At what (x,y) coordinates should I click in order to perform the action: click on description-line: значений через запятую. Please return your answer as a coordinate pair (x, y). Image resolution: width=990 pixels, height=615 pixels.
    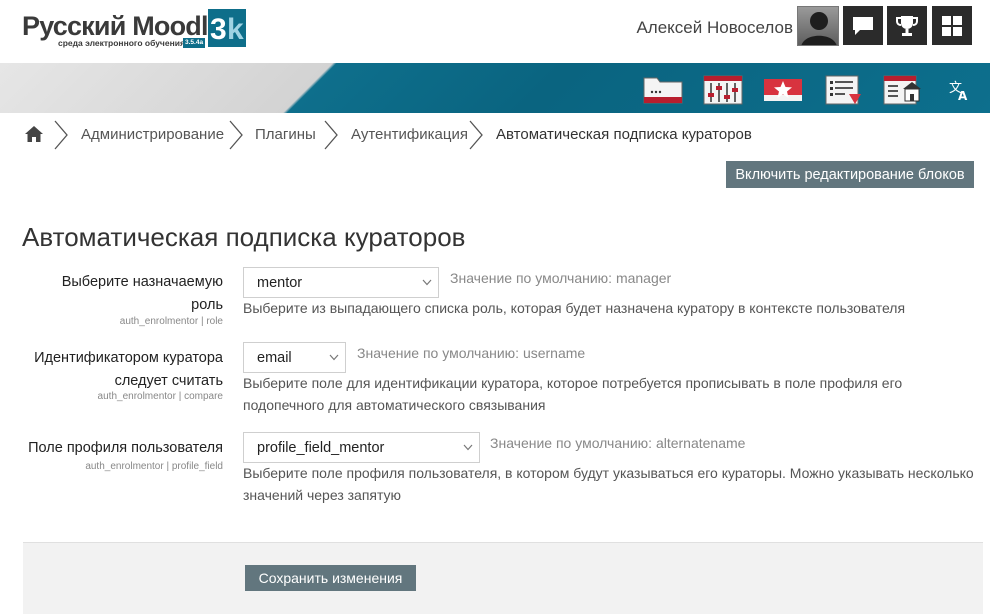
    Looking at the image, I should click on (322, 495).